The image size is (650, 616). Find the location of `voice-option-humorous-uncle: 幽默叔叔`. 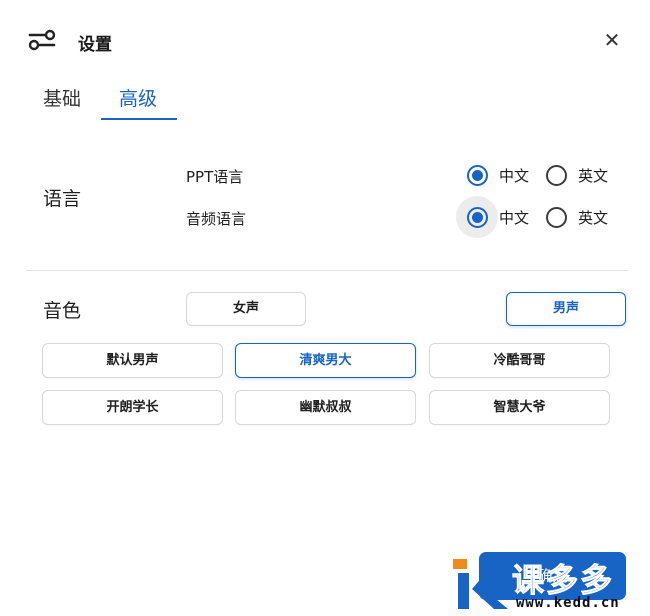

voice-option-humorous-uncle: 幽默叔叔 is located at coordinates (325, 407).